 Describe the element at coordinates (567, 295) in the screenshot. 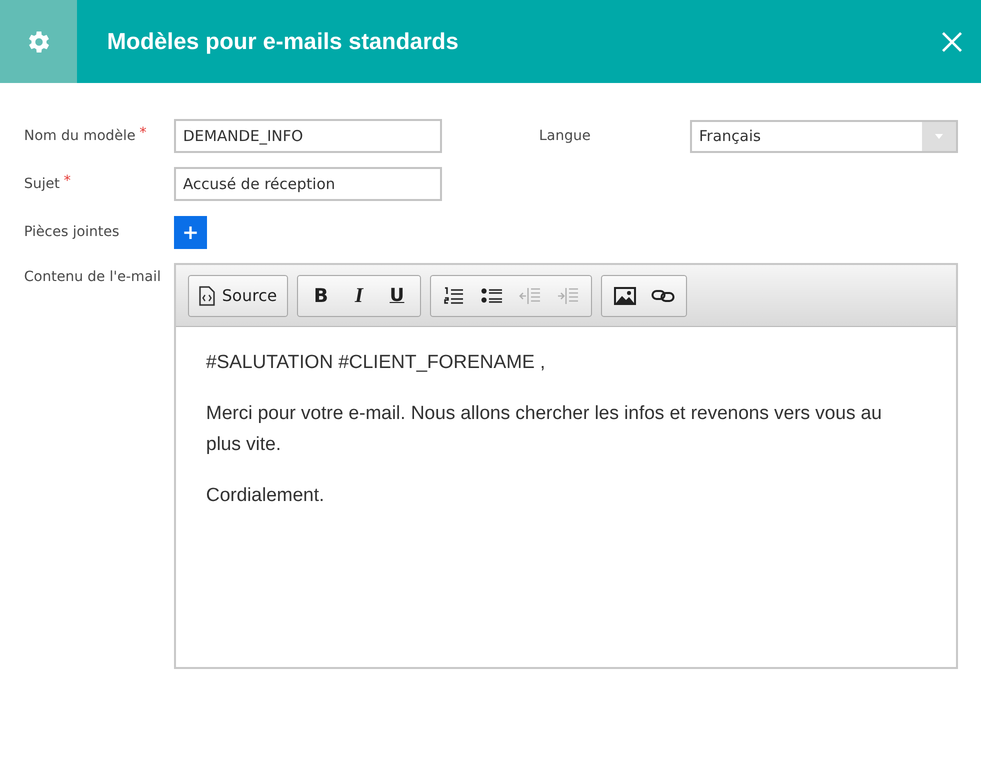

I see `indent-icon` at that location.